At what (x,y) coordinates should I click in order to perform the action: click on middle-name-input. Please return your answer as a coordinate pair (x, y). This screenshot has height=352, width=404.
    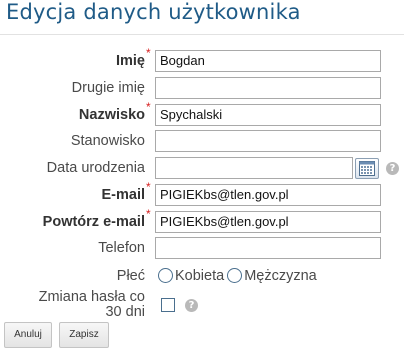
    Looking at the image, I should click on (268, 88).